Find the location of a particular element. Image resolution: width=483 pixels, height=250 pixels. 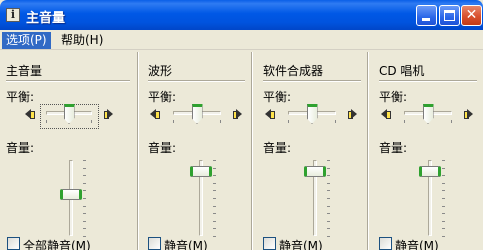

minimize-button is located at coordinates (426, 15).